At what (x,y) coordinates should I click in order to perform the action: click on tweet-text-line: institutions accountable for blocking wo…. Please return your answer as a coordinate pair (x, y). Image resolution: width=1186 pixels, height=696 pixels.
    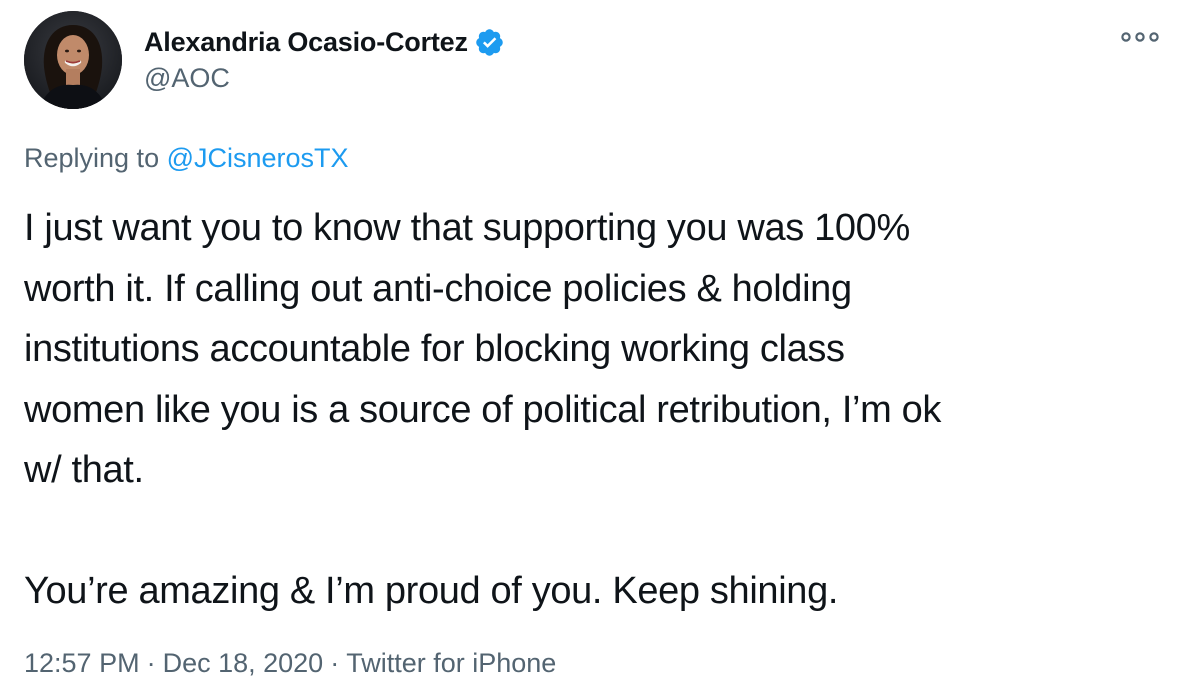
    Looking at the image, I should click on (434, 349).